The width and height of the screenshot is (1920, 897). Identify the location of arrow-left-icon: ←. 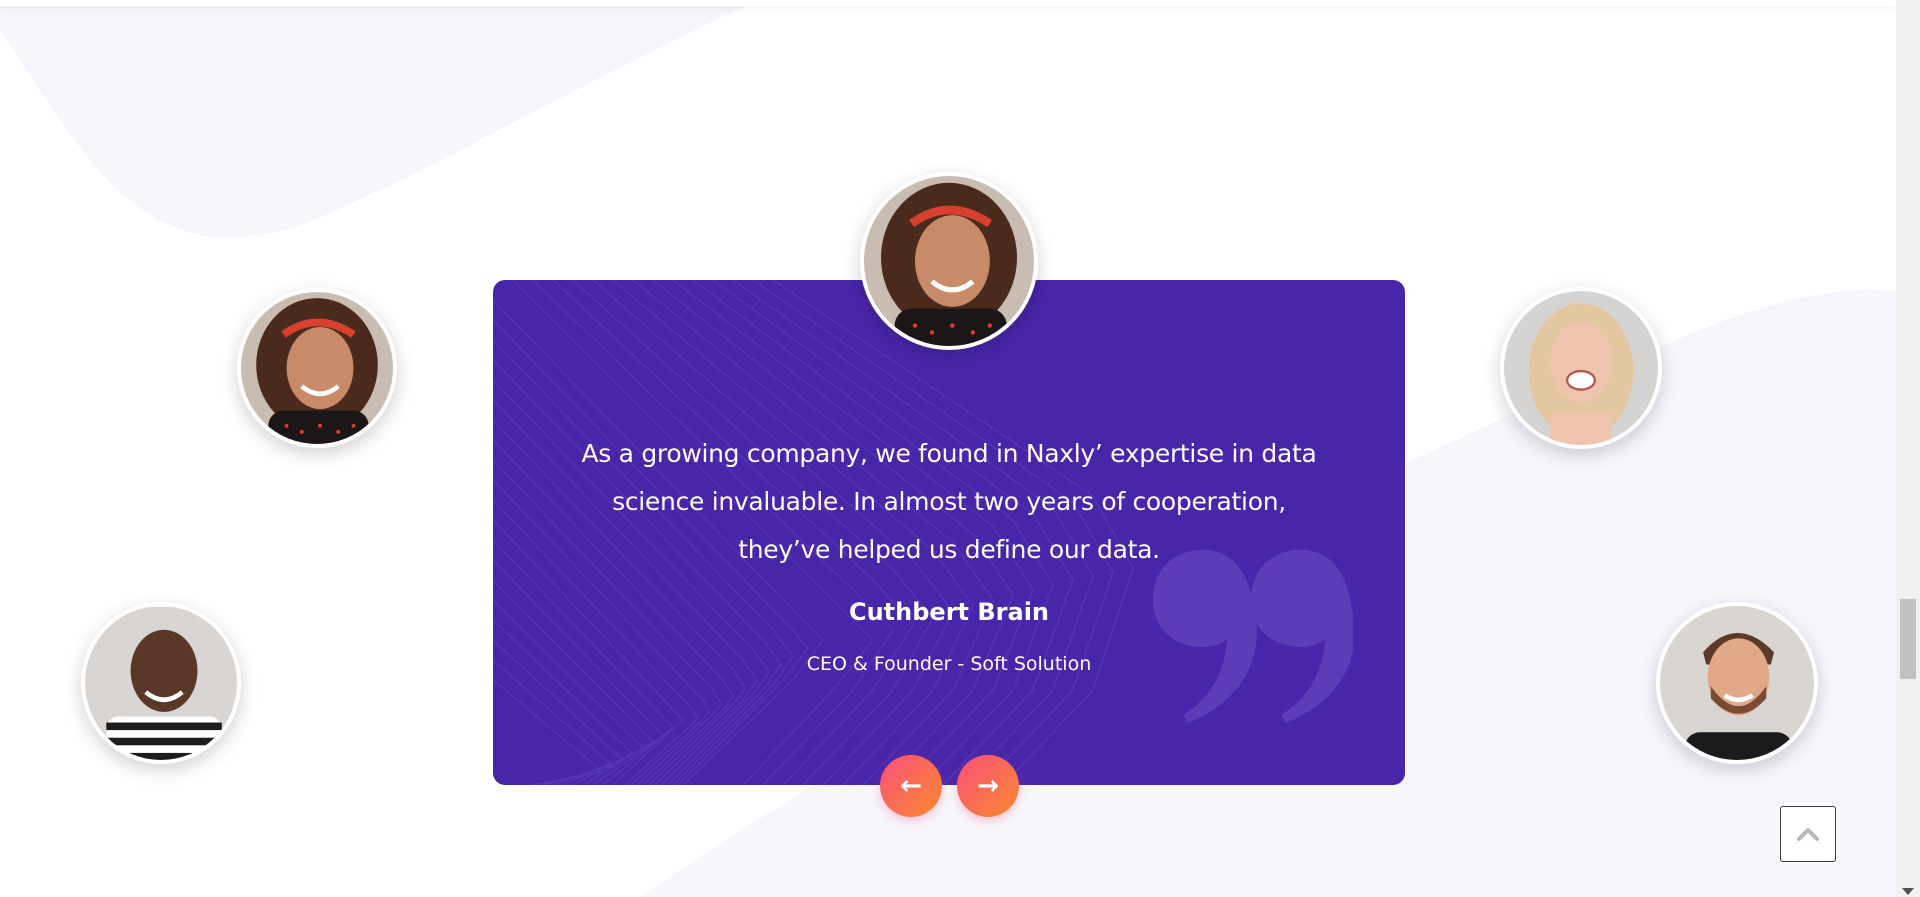
(911, 786).